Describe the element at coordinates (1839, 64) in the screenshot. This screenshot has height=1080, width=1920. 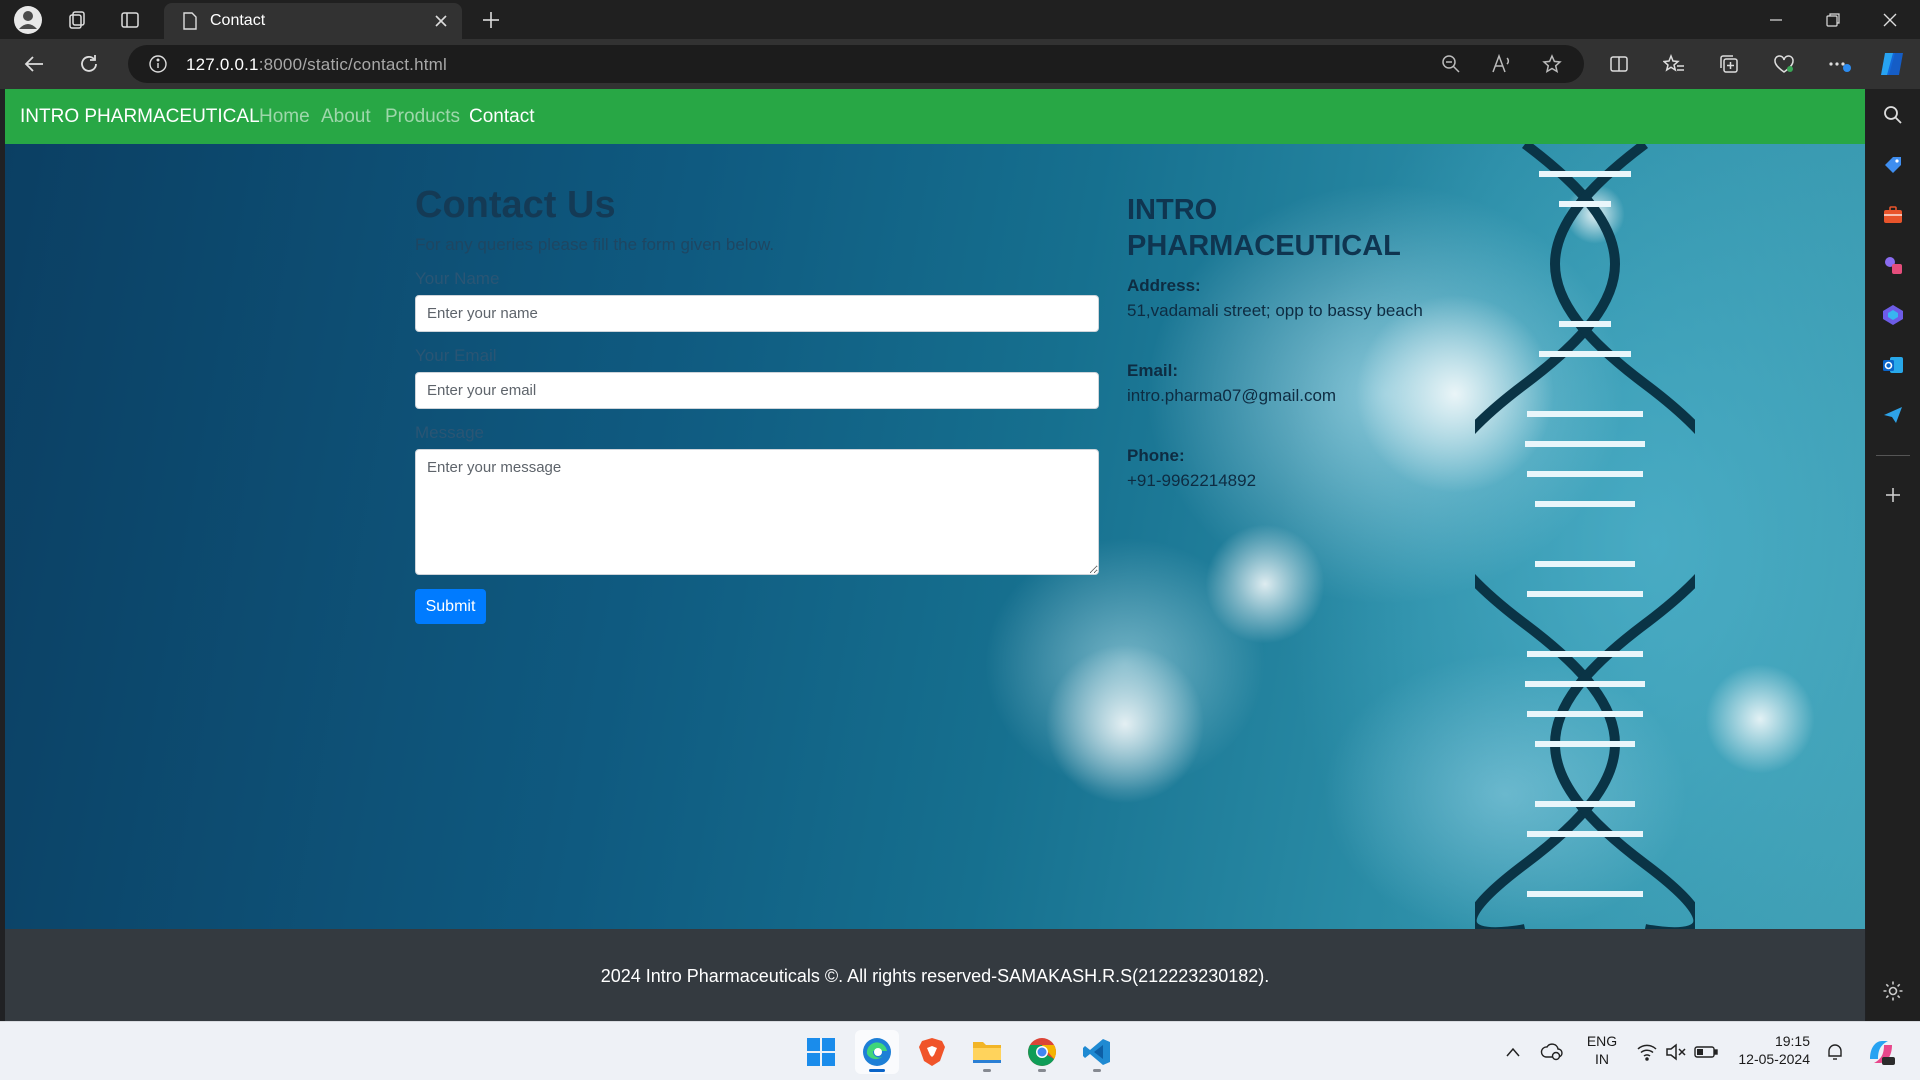
I see `more-options-icon` at that location.